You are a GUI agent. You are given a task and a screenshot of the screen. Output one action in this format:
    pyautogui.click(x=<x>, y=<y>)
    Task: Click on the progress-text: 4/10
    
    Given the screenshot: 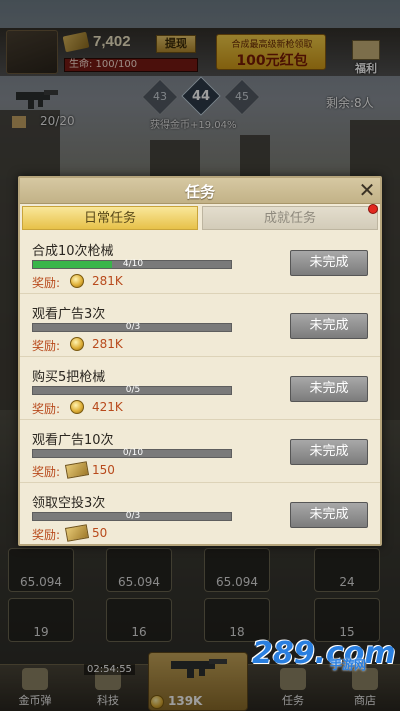 What is the action you would take?
    pyautogui.click(x=133, y=264)
    